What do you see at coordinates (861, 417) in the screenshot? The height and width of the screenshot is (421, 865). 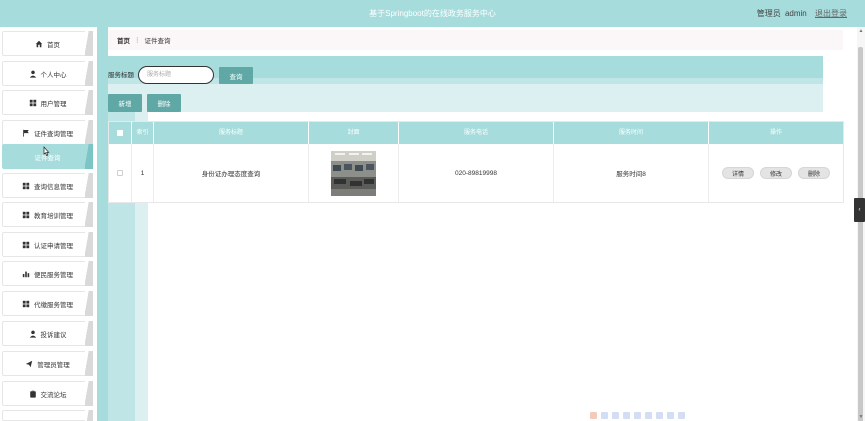 I see `scroll-down-arrow-icon: ▼` at bounding box center [861, 417].